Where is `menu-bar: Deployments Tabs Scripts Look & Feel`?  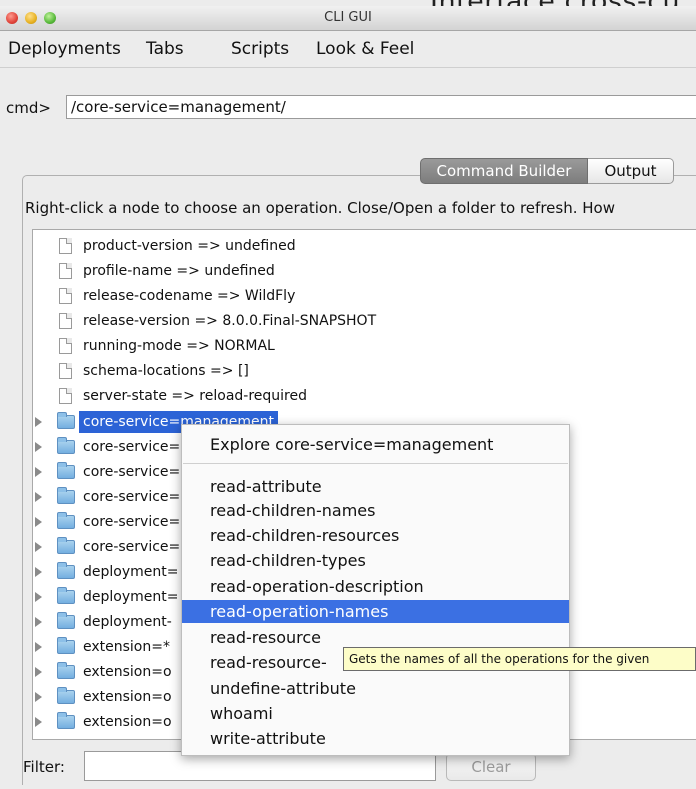
menu-bar: Deployments Tabs Scripts Look & Feel is located at coordinates (348, 49).